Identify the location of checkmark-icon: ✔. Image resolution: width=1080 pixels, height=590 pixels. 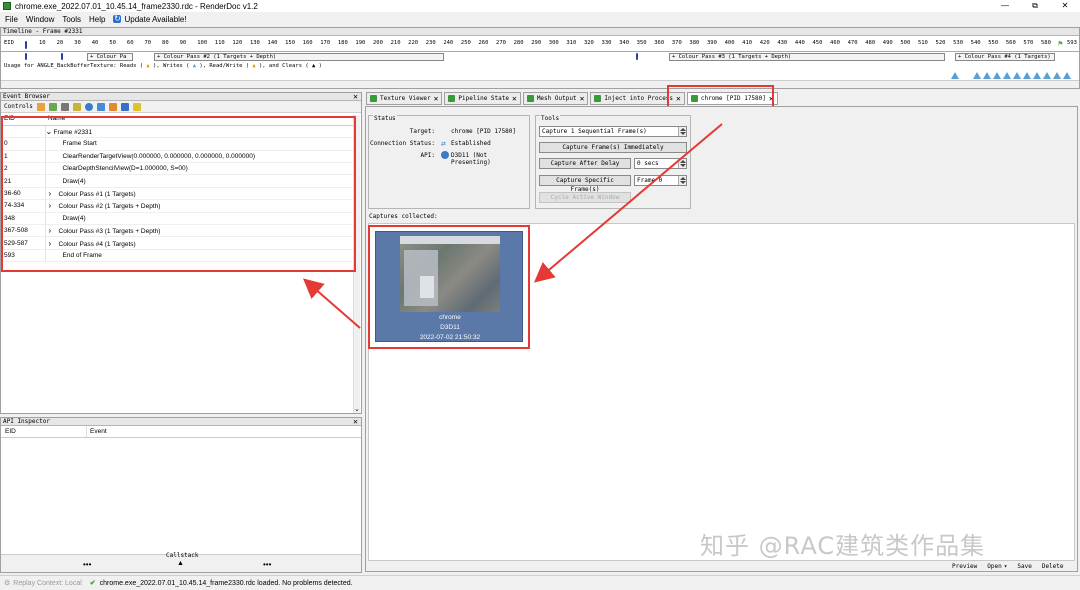
(92, 583).